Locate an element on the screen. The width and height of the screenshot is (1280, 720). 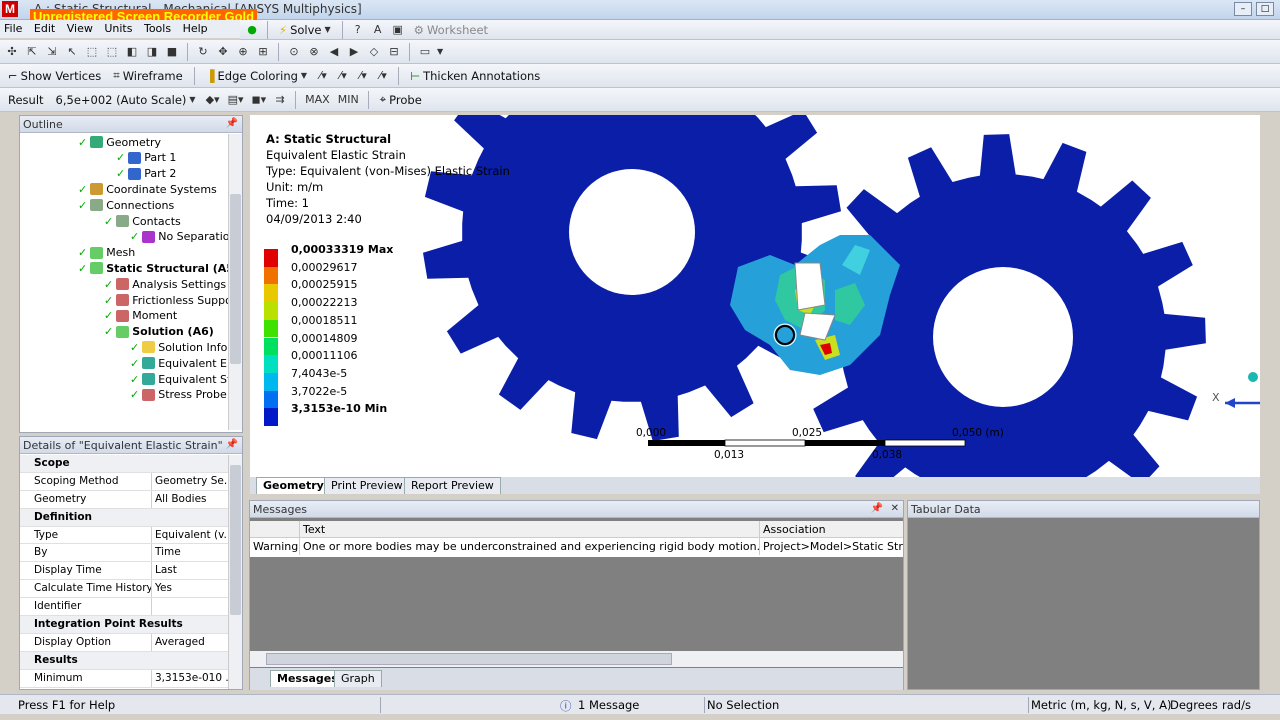
body-select-icon: ◨ is located at coordinates (152, 52).